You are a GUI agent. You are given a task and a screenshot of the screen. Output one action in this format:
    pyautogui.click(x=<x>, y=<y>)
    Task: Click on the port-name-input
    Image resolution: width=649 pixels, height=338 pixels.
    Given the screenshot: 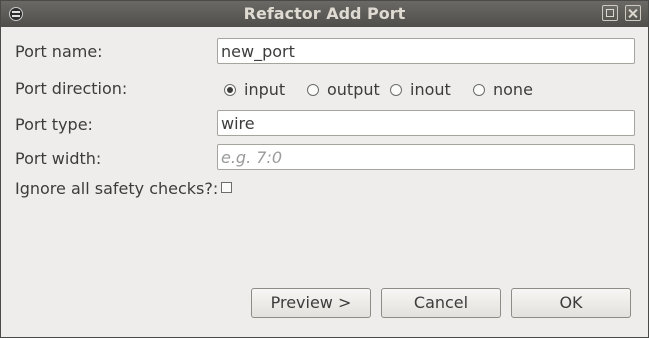 What is the action you would take?
    pyautogui.click(x=426, y=51)
    